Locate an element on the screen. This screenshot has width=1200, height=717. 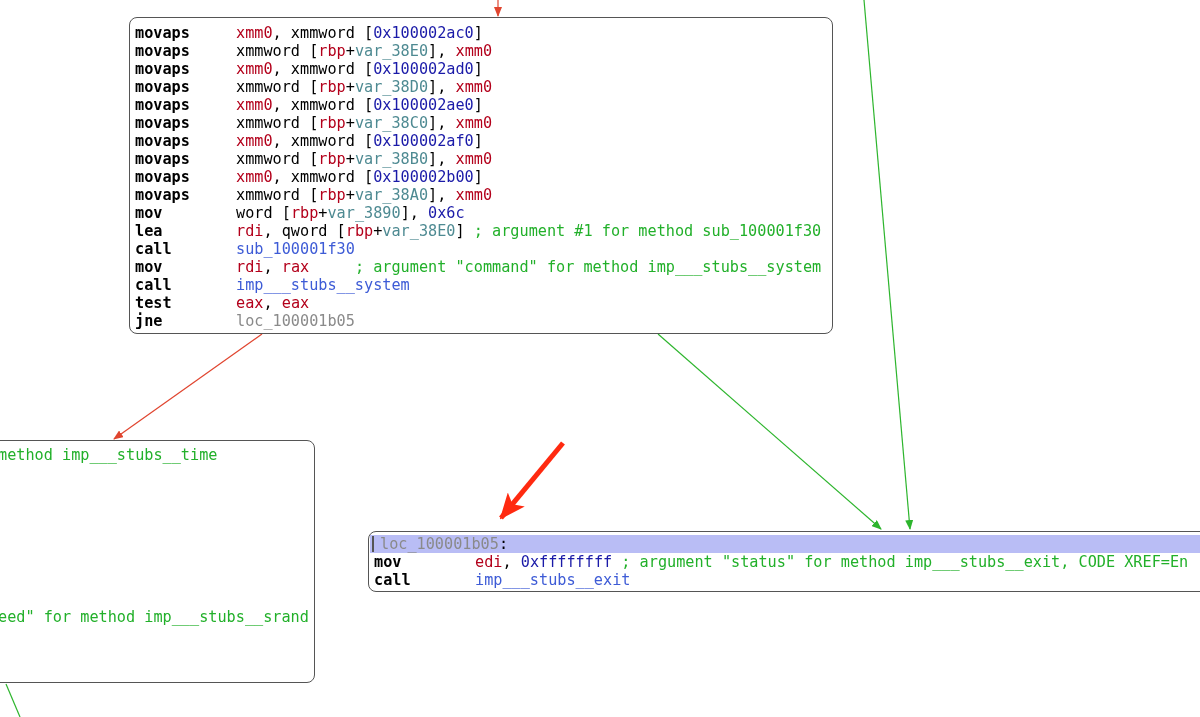
selected-row: loc_100001b05: is located at coordinates (785, 544).